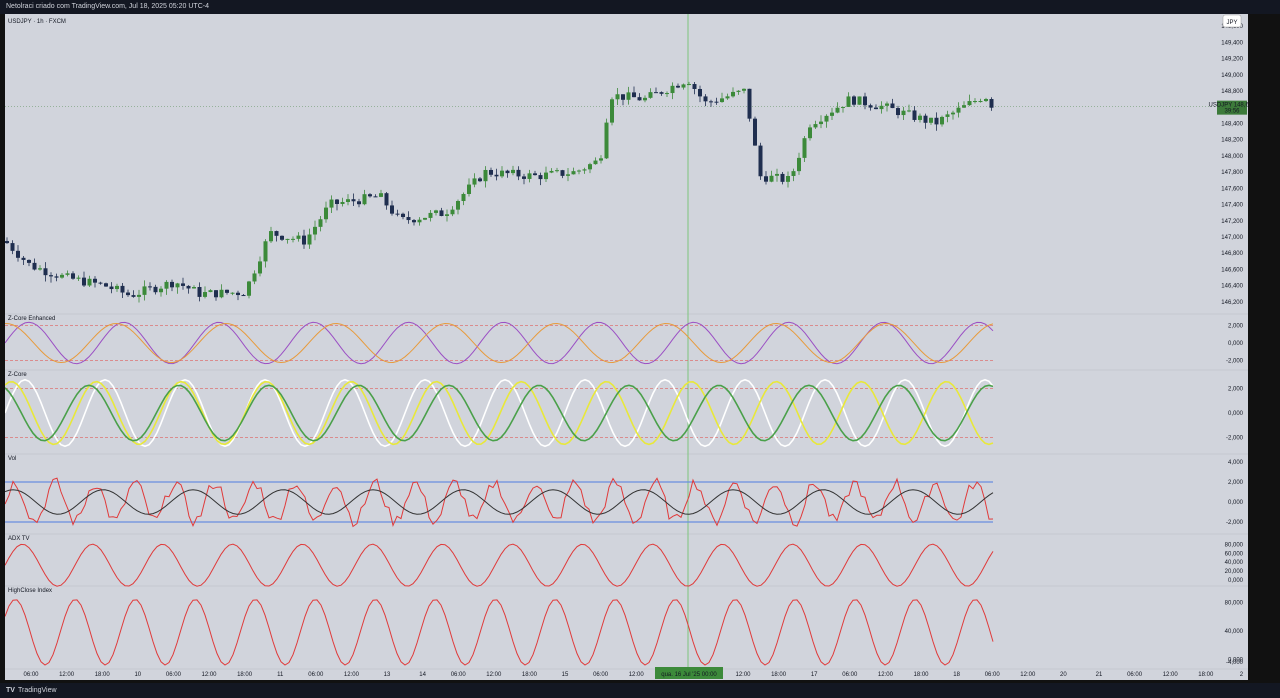 The image size is (1280, 698). I want to click on indicator-line, so click(499, 502).